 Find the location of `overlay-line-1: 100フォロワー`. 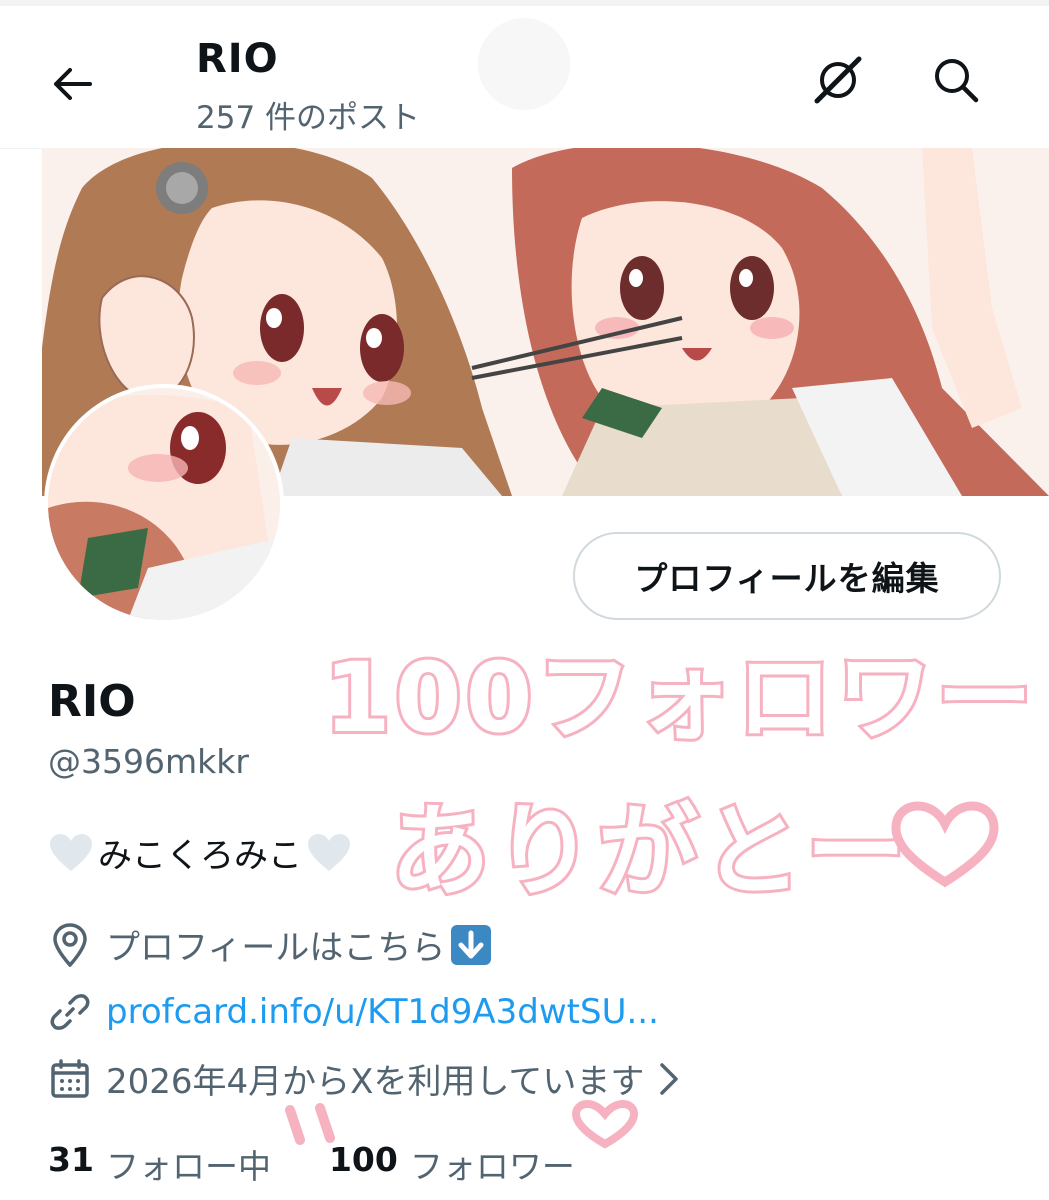

overlay-line-1: 100フォロワー is located at coordinates (679, 698).